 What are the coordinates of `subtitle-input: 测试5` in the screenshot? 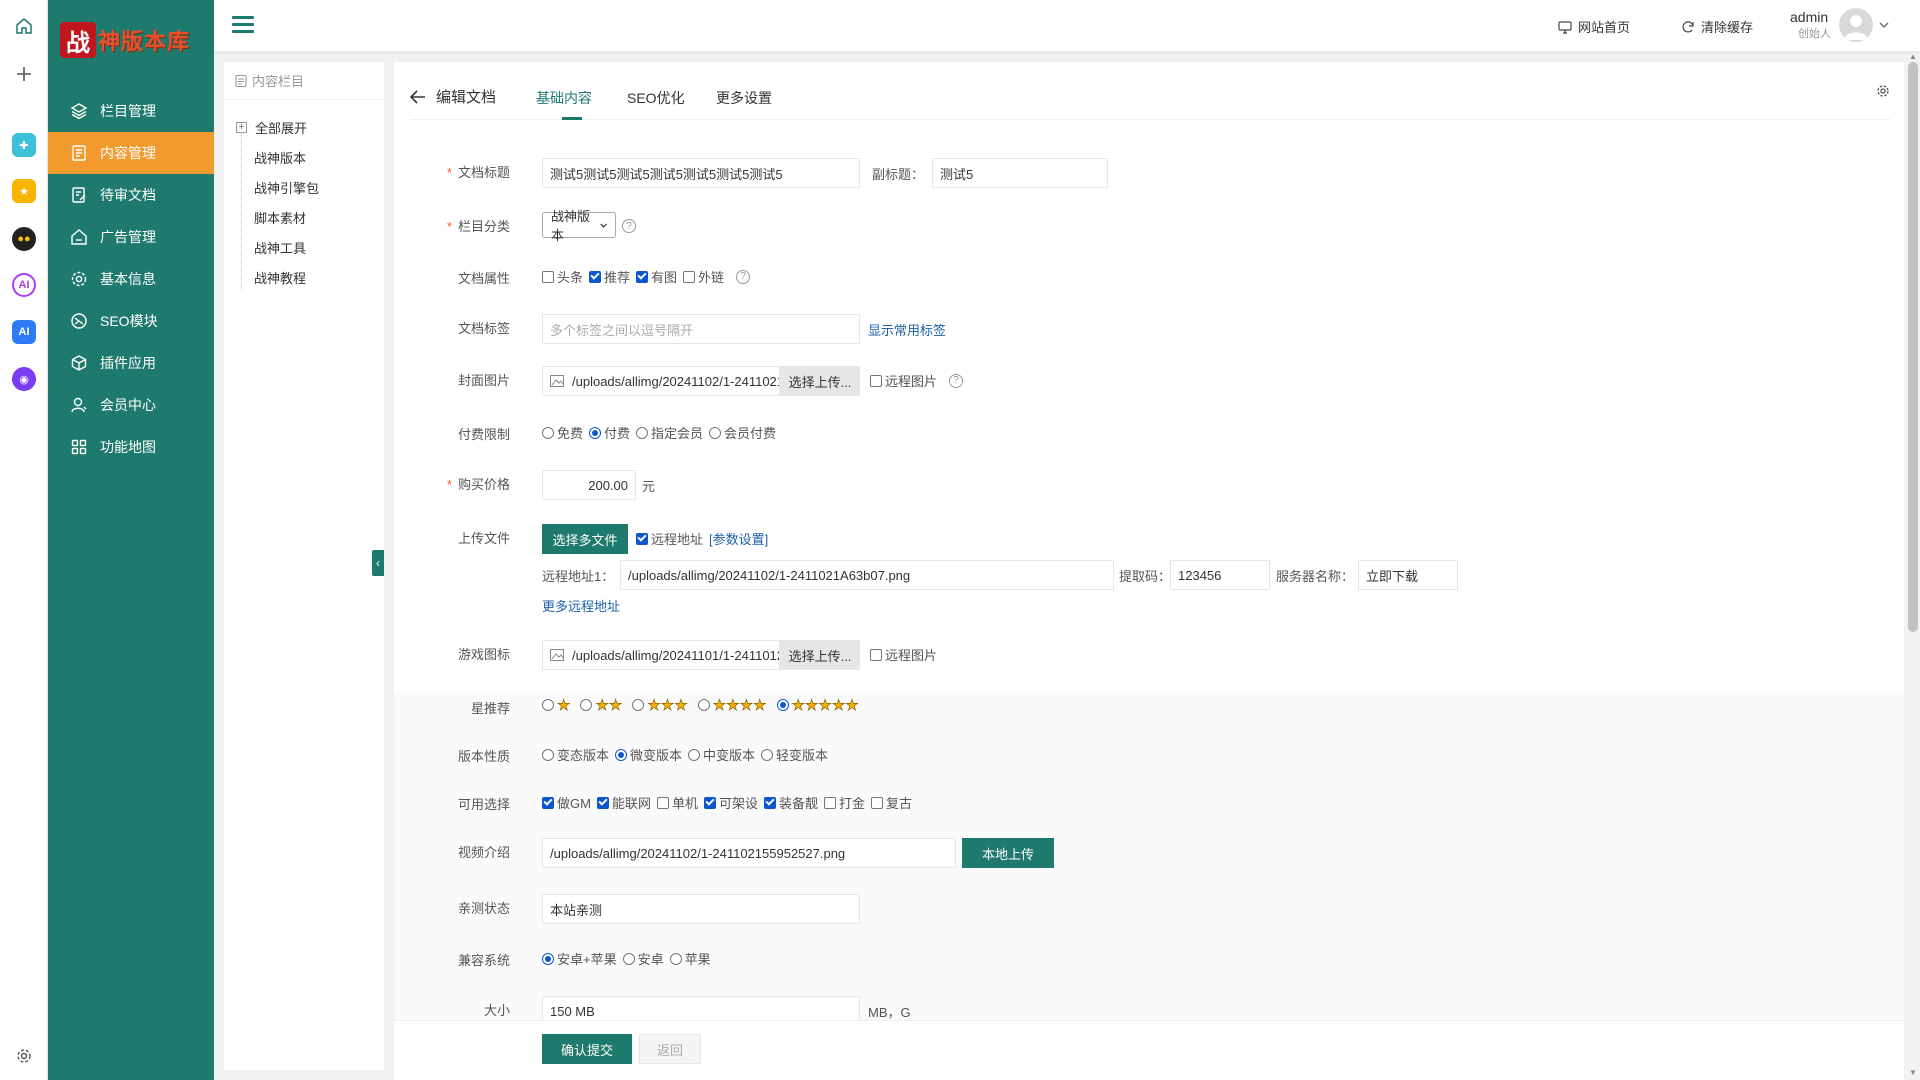 It's located at (1020, 173).